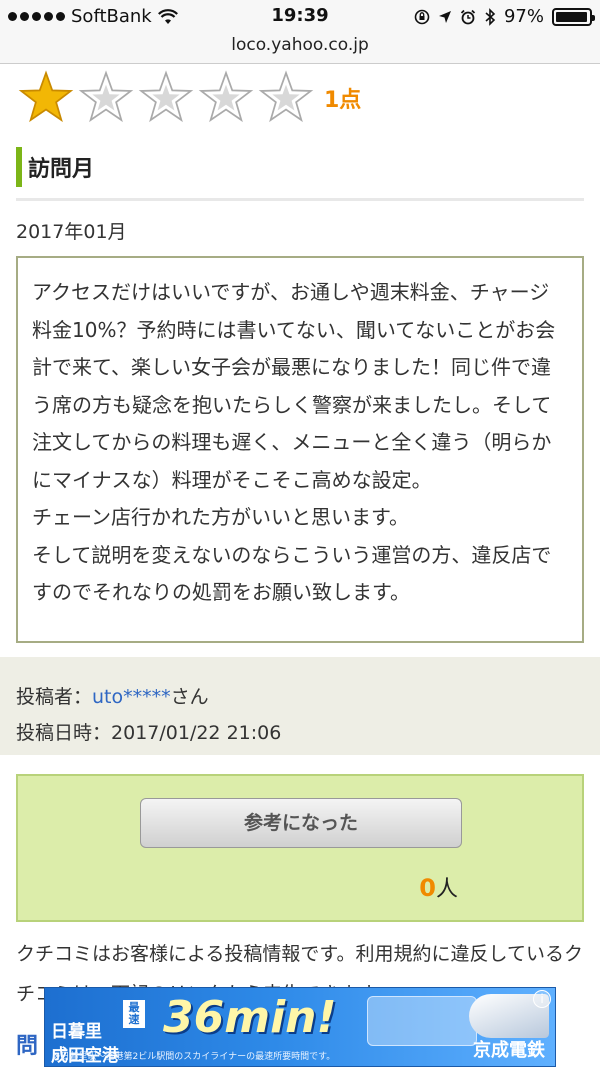 The height and width of the screenshot is (1067, 600). What do you see at coordinates (422, 16) in the screenshot?
I see `orientation-lock-icon` at bounding box center [422, 16].